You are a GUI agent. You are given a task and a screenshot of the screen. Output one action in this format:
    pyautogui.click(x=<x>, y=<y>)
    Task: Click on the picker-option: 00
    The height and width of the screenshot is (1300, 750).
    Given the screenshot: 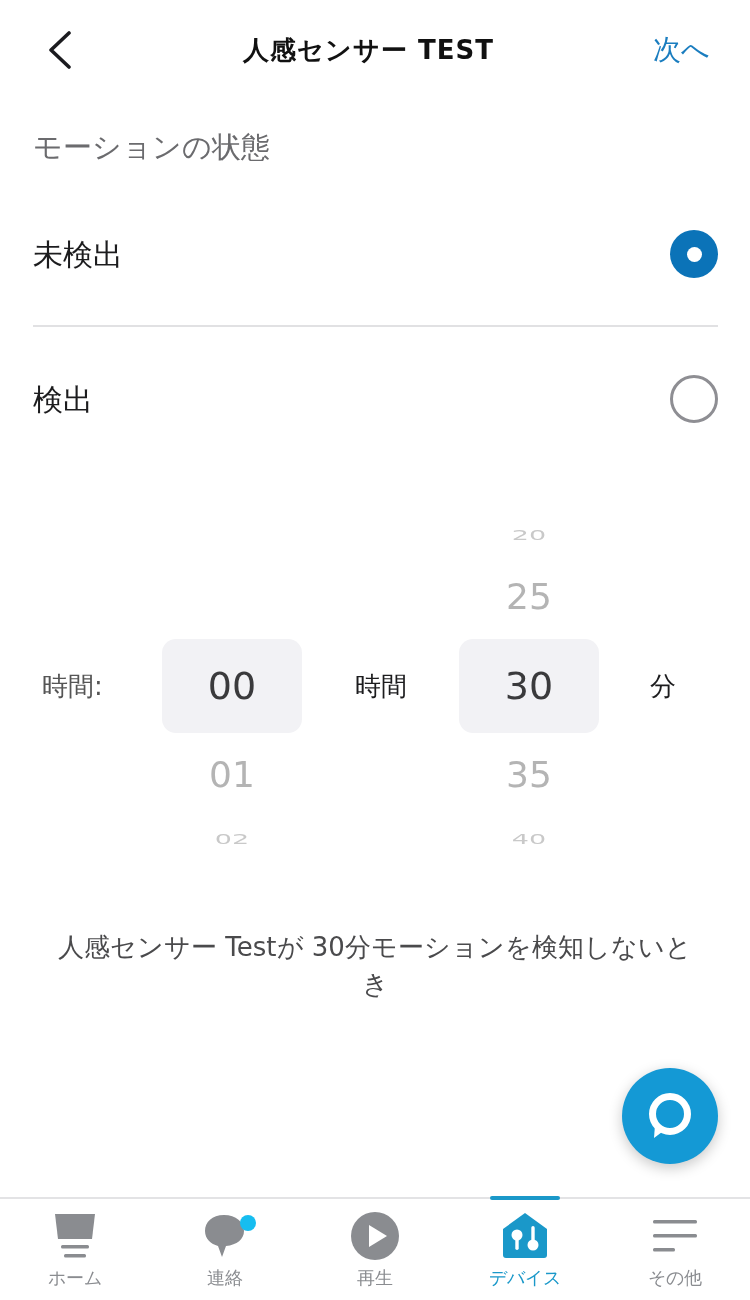 What is the action you would take?
    pyautogui.click(x=232, y=686)
    